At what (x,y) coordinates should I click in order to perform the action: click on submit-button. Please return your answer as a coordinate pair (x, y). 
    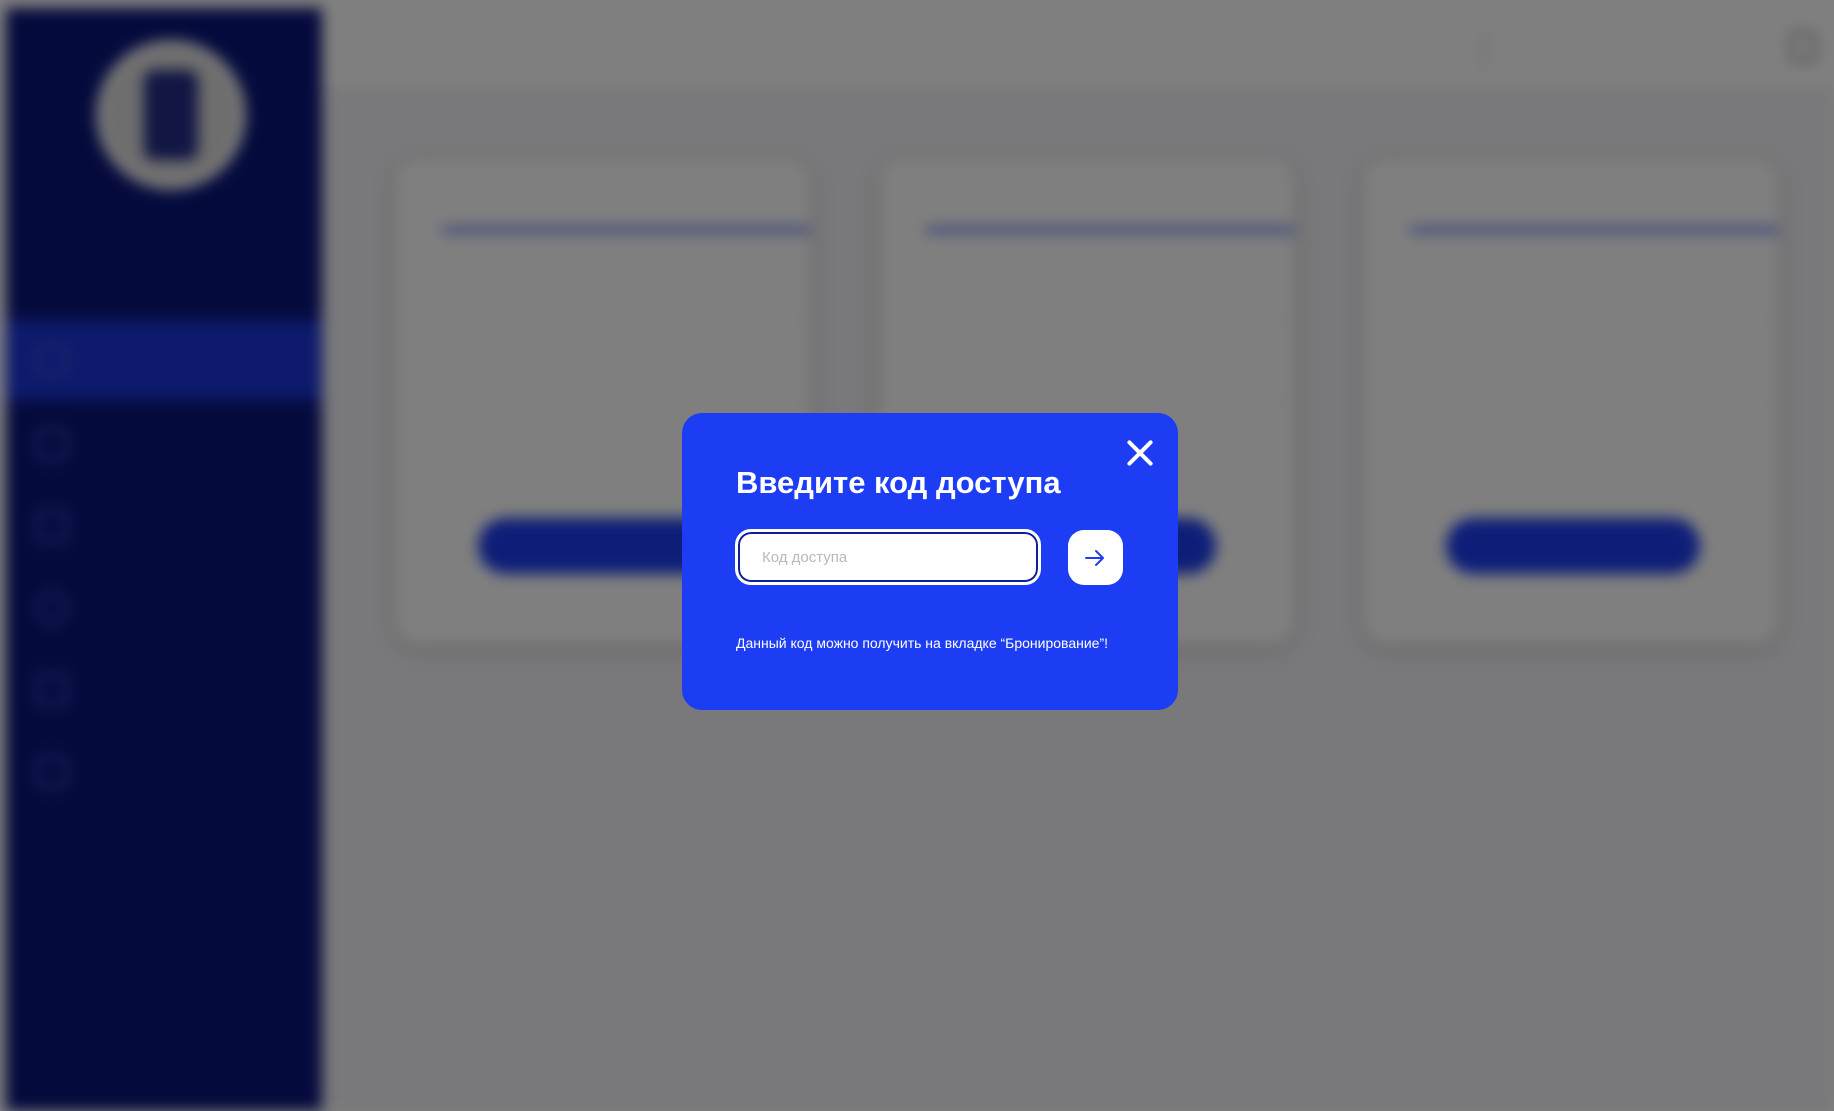
    Looking at the image, I should click on (1095, 557).